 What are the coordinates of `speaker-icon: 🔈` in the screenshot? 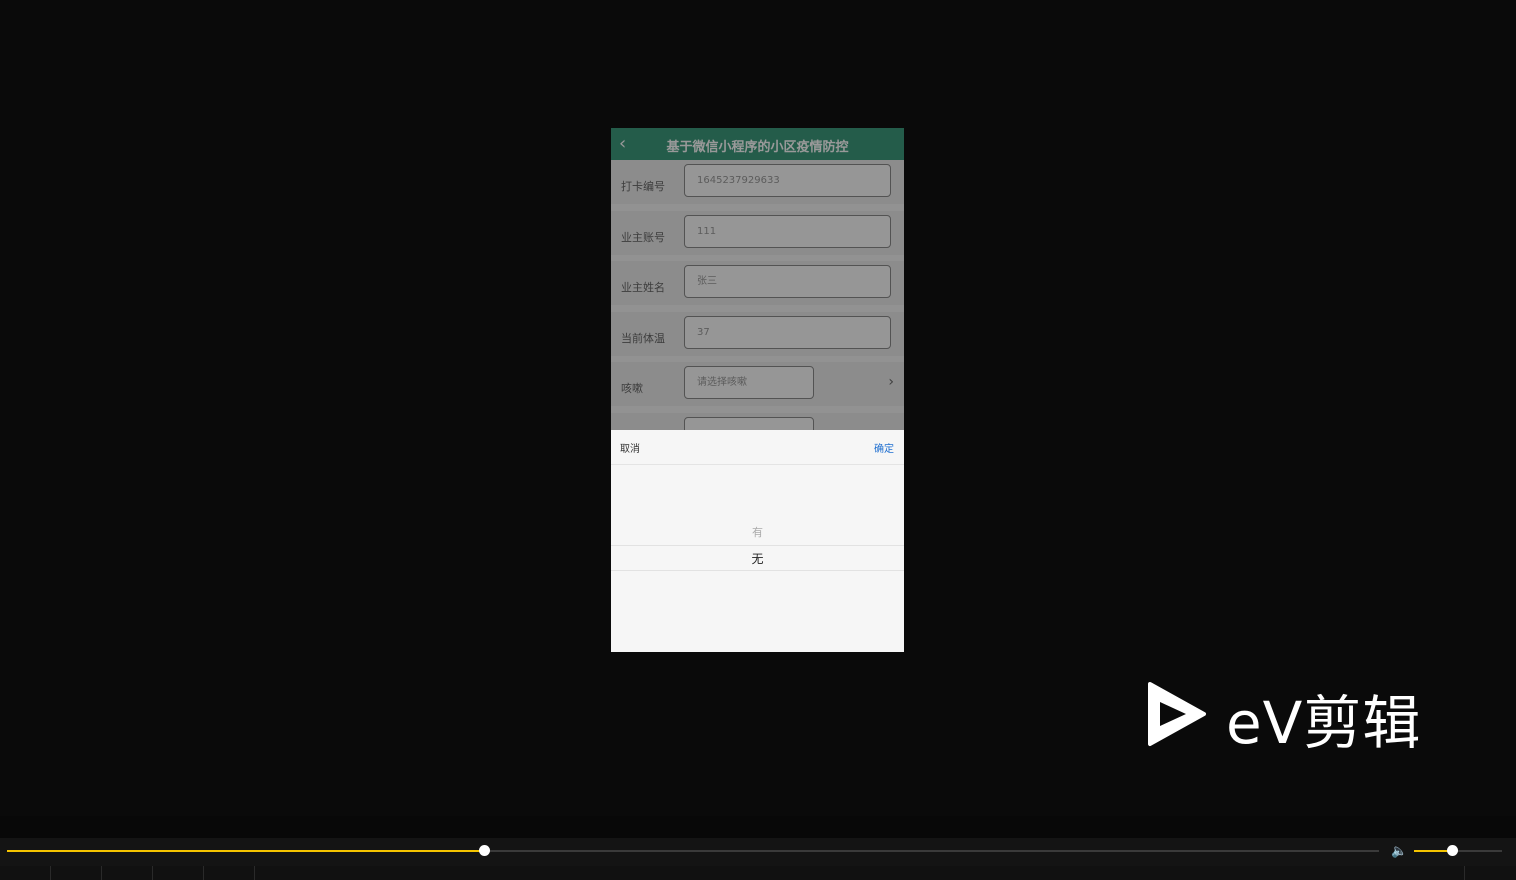 It's located at (1399, 851).